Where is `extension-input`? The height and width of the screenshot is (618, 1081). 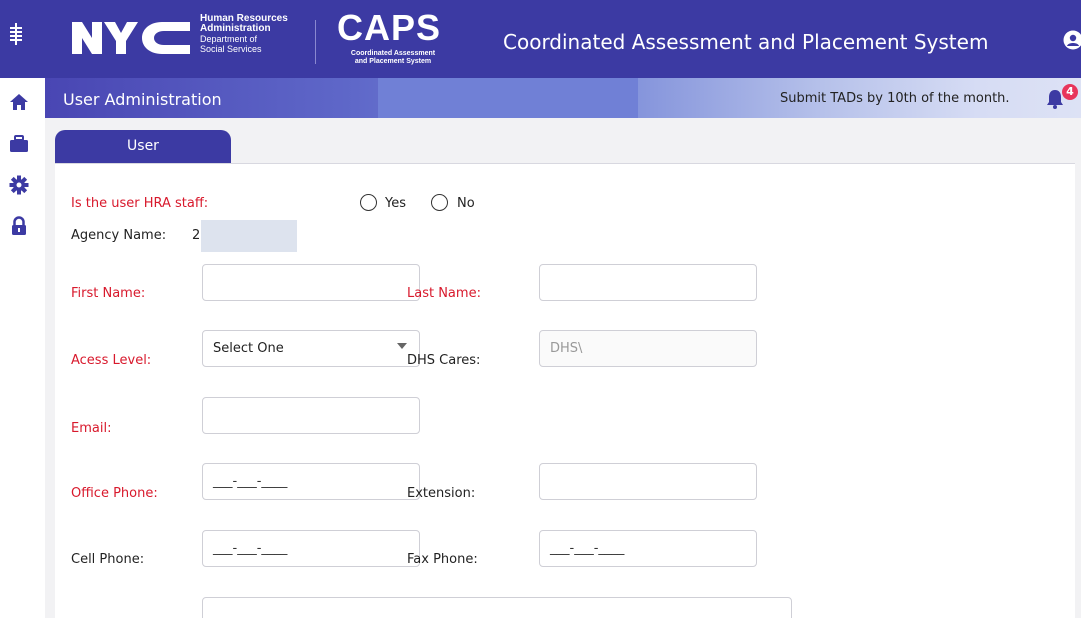 extension-input is located at coordinates (648, 481).